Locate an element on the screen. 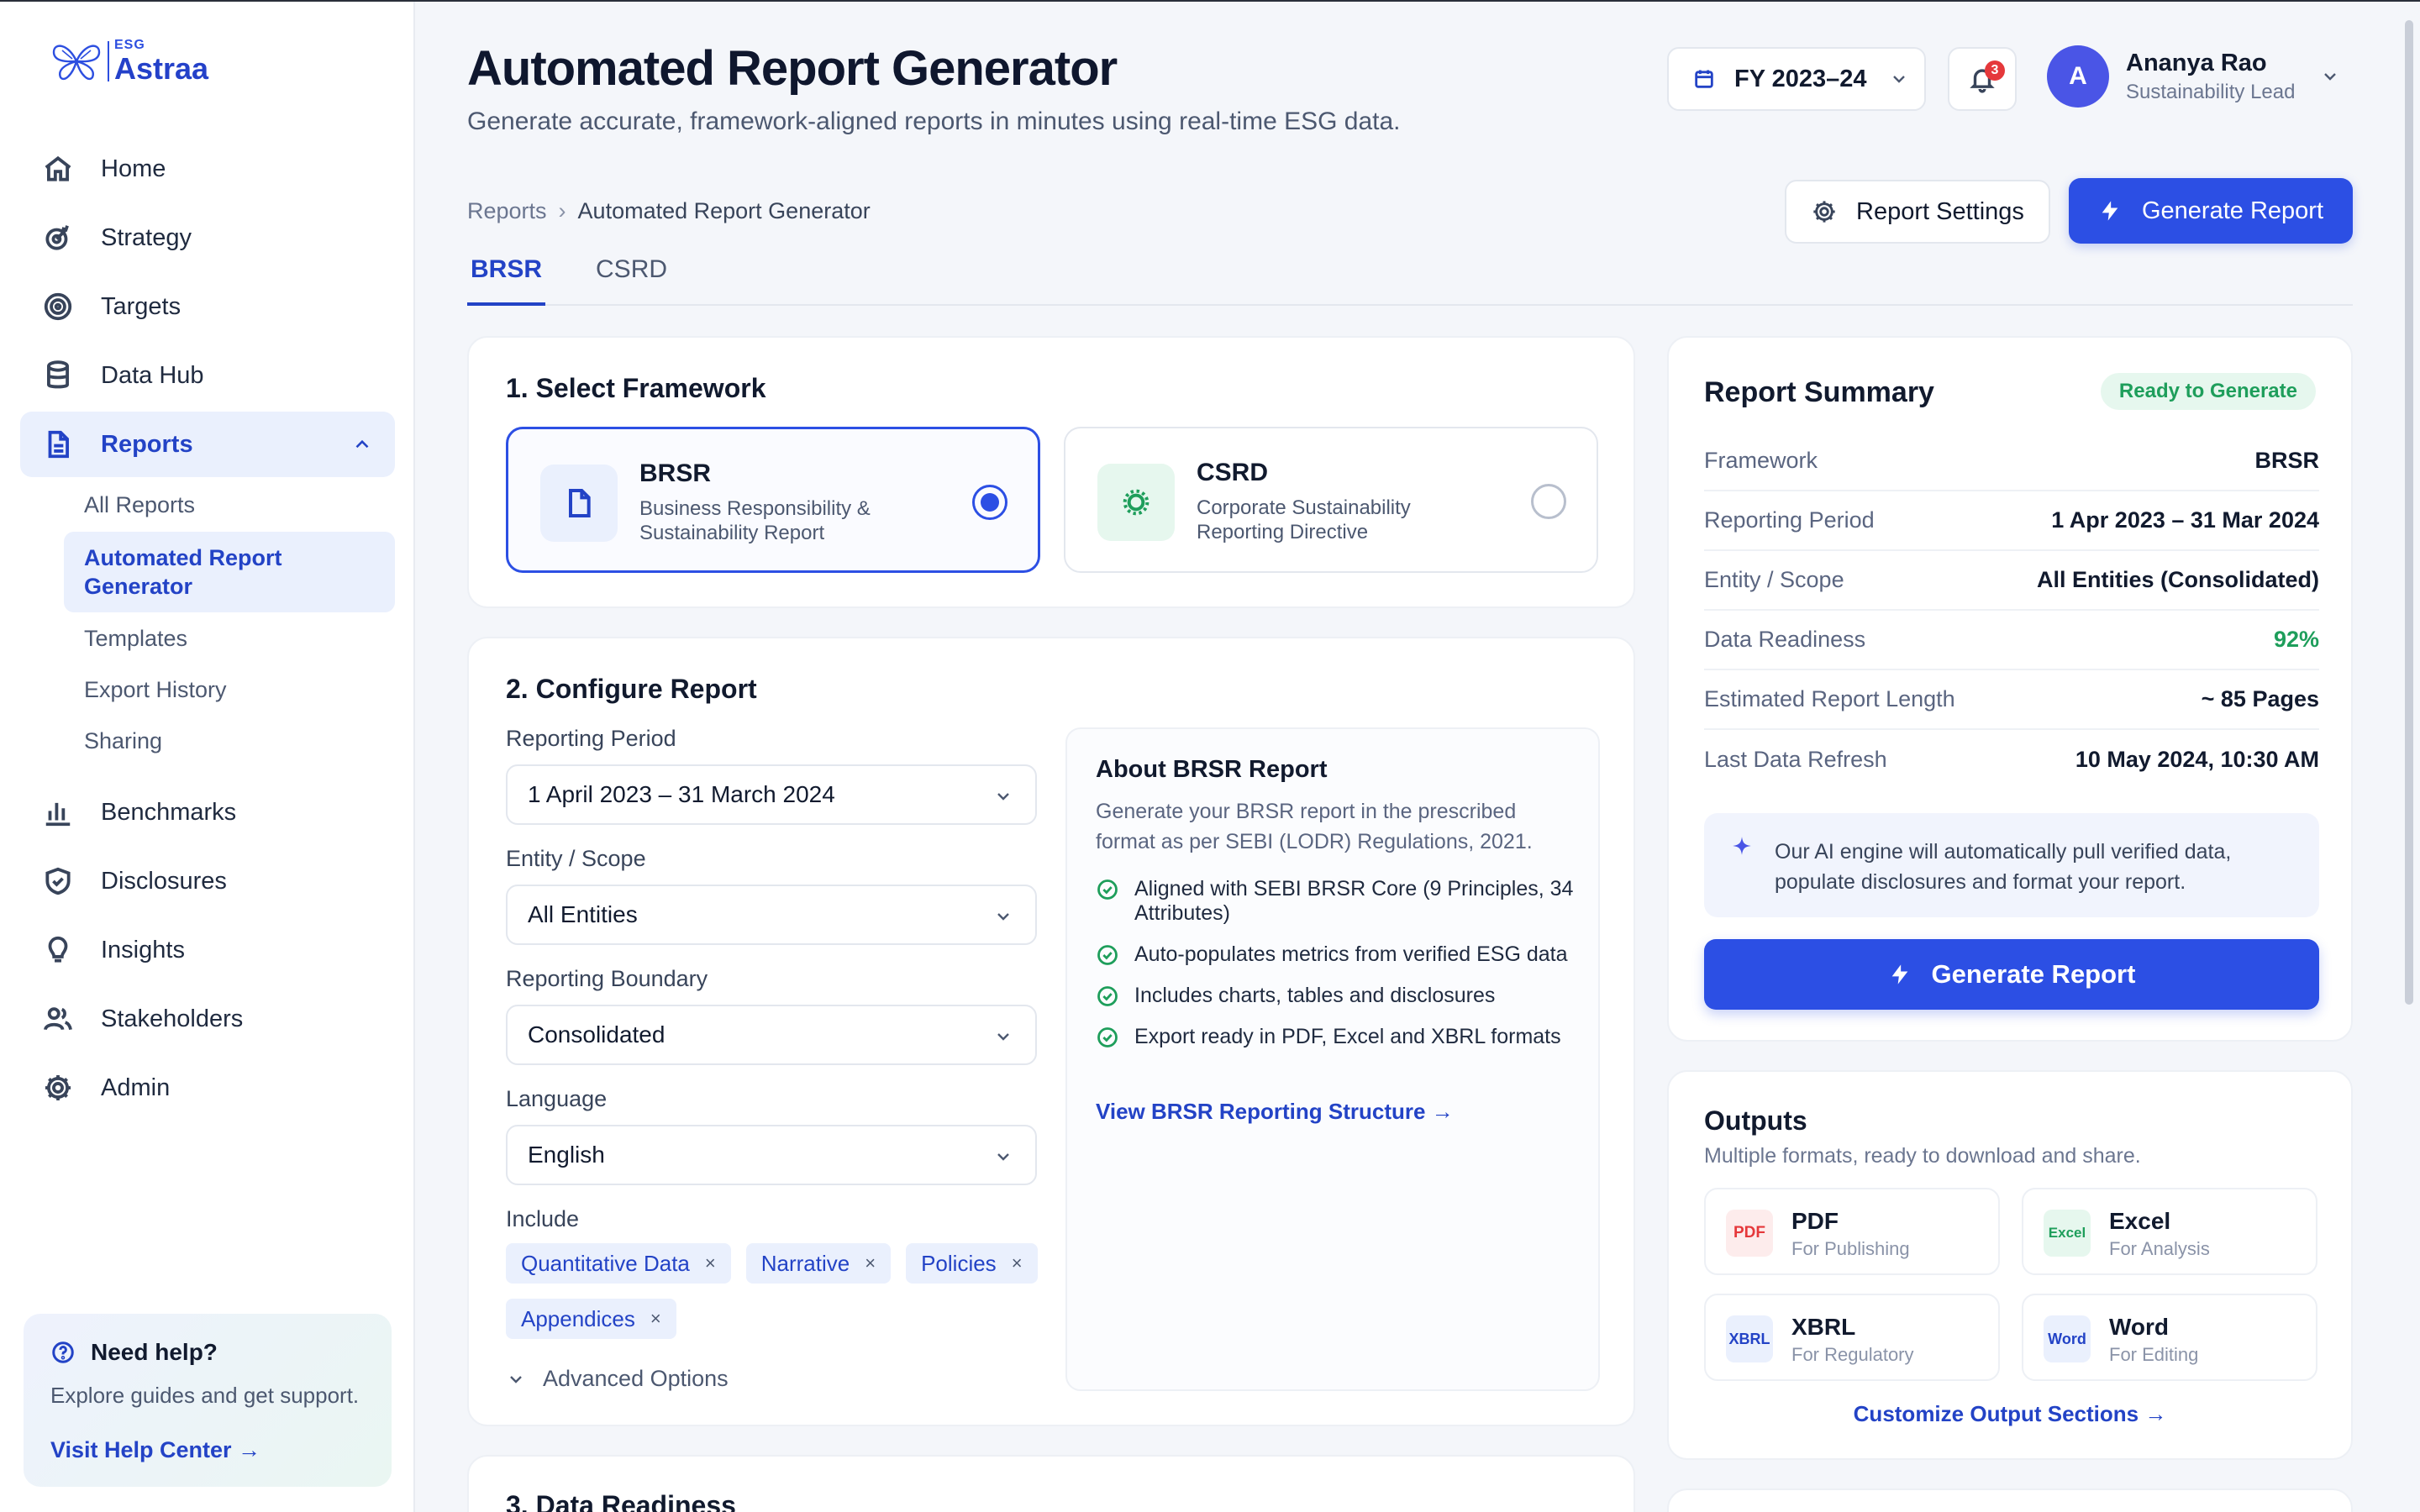  notifications-button: 3 is located at coordinates (1983, 79).